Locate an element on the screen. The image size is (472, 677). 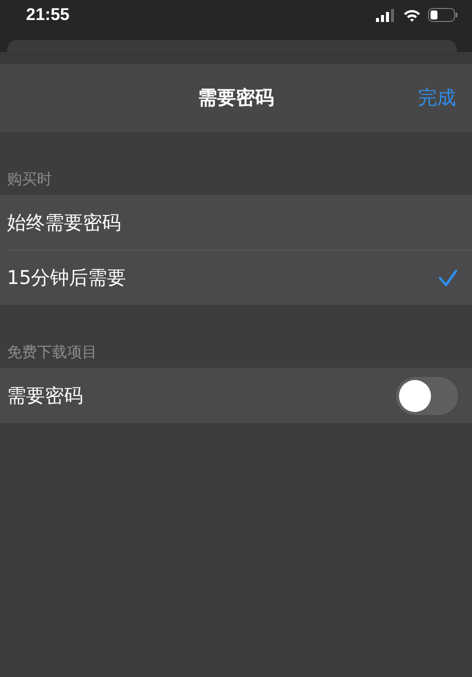
battery-icon is located at coordinates (443, 15).